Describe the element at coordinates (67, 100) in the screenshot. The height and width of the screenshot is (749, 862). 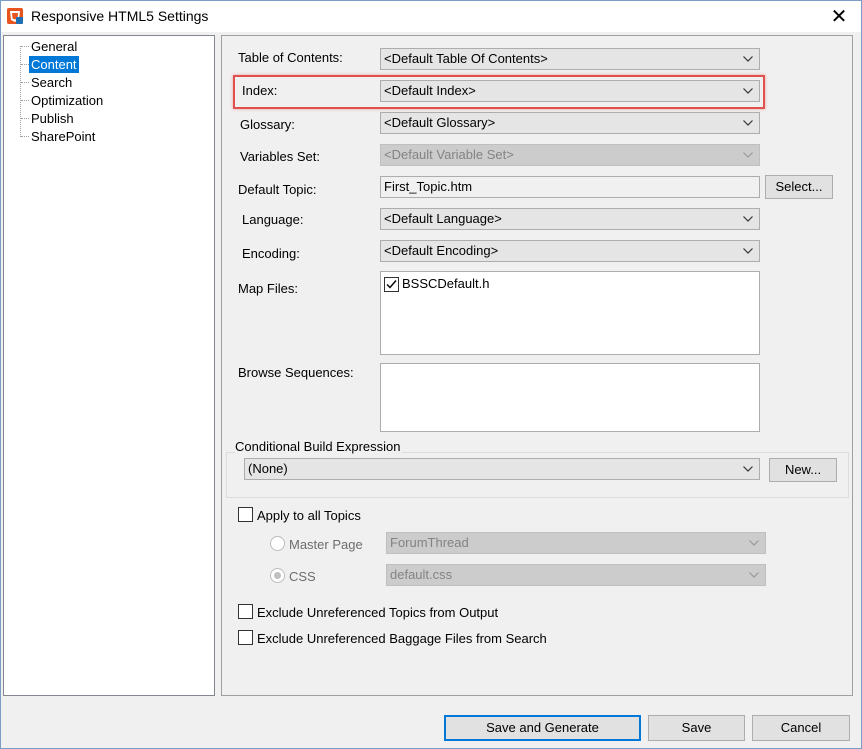
I see `sidebar-item-optimization: Optimization` at that location.